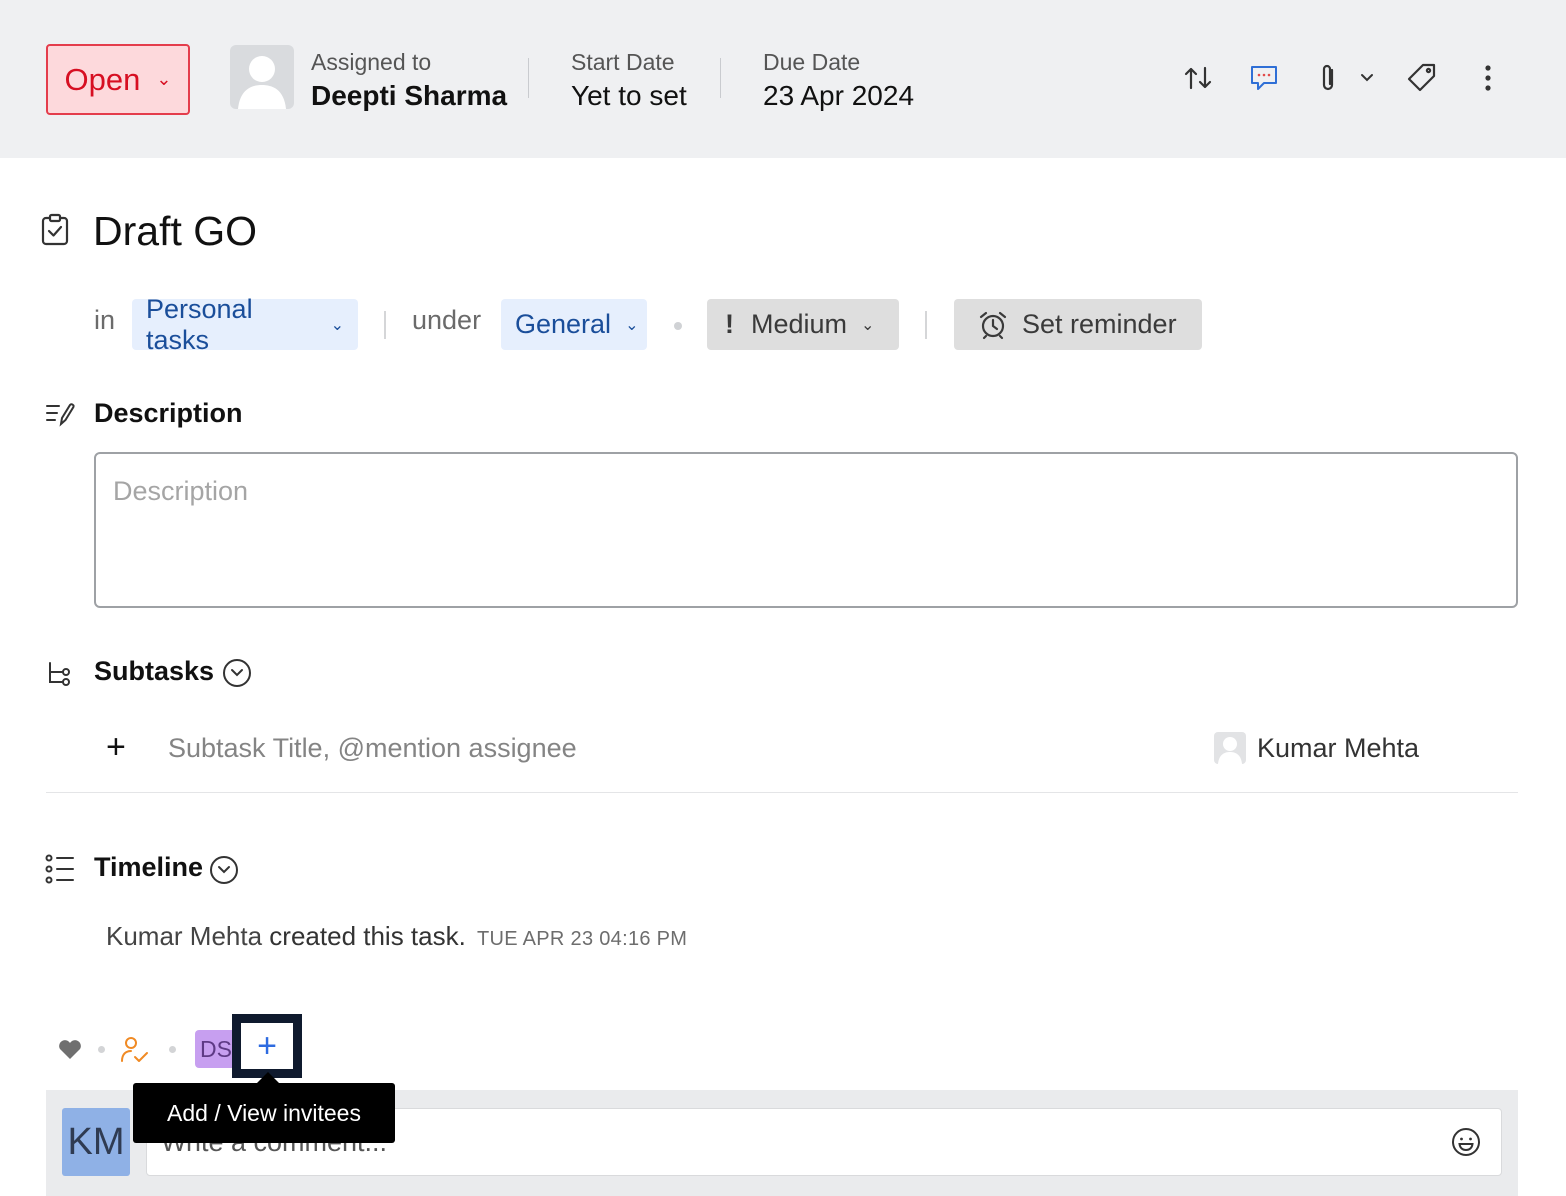 The height and width of the screenshot is (1196, 1566). What do you see at coordinates (264, 1113) in the screenshot?
I see `invitees-tooltip: Add / View invitees` at bounding box center [264, 1113].